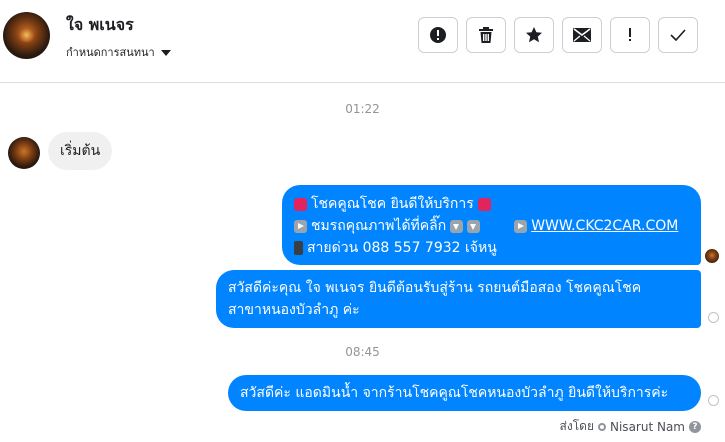 This screenshot has width=725, height=442. I want to click on website-link: WWW.CKC2CAR.COM, so click(604, 226).